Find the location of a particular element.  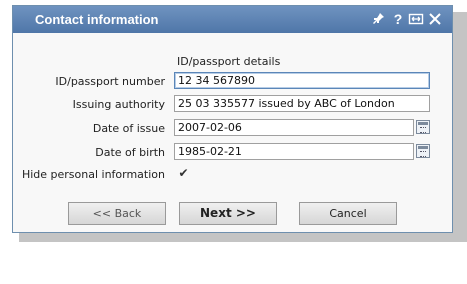

title-bar: Contact information ? is located at coordinates (232, 19).